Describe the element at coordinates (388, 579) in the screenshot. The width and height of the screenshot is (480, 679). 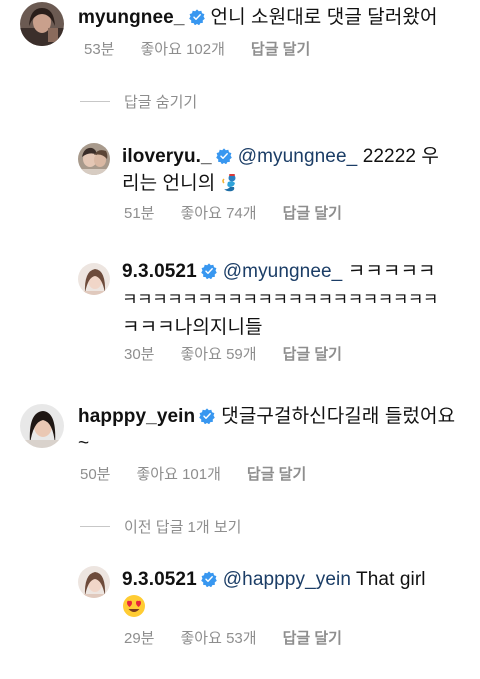
I see `reply-text: That girl` at that location.